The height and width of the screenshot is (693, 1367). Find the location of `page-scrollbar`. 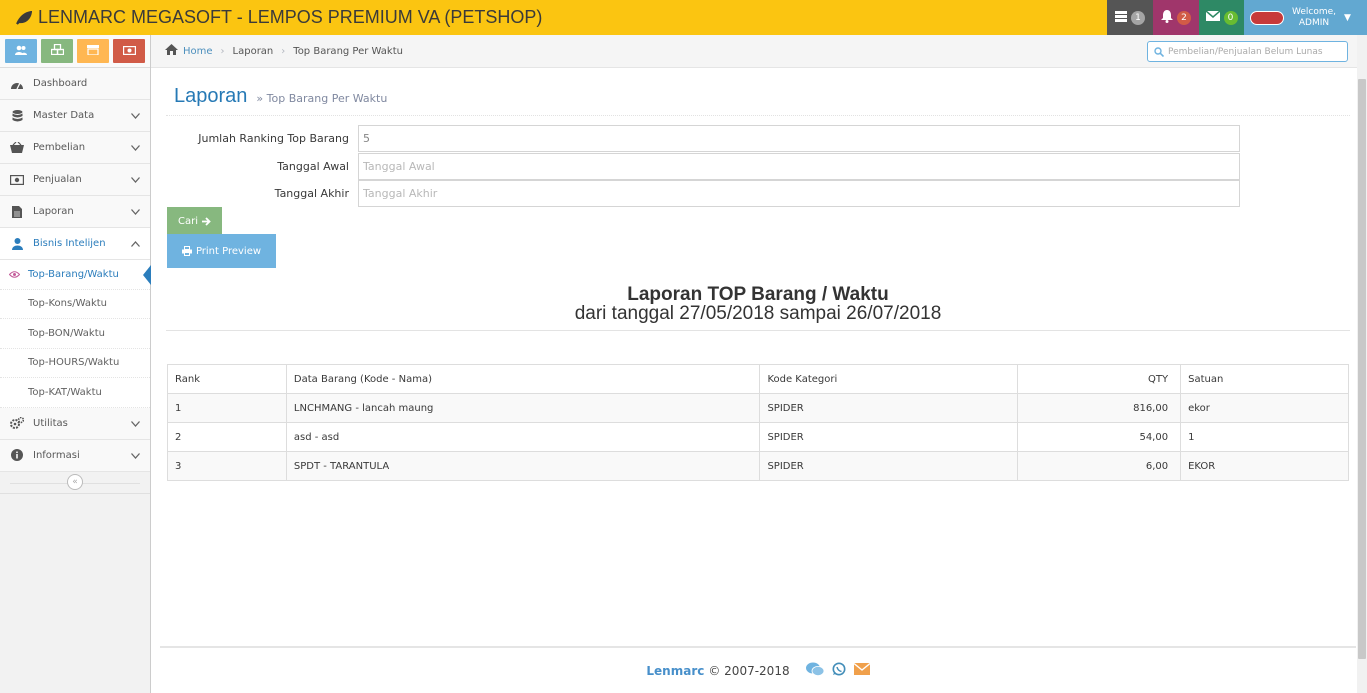

page-scrollbar is located at coordinates (1362, 364).